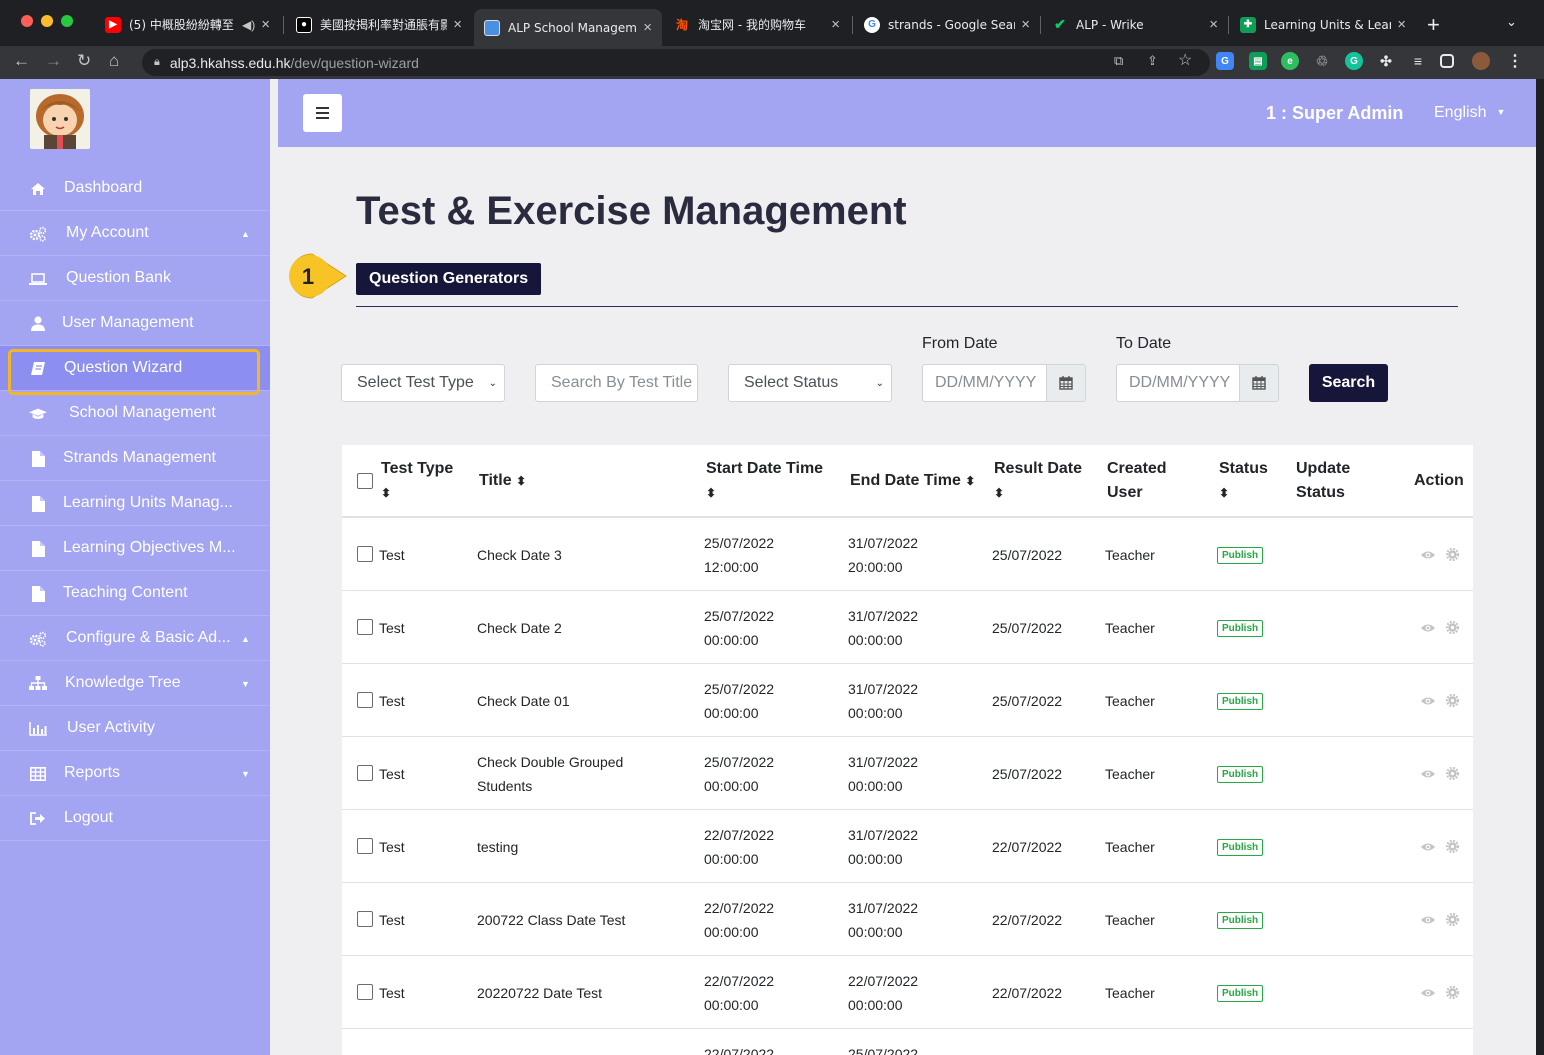  I want to click on google-translate-ext-icon: G, so click(1225, 61).